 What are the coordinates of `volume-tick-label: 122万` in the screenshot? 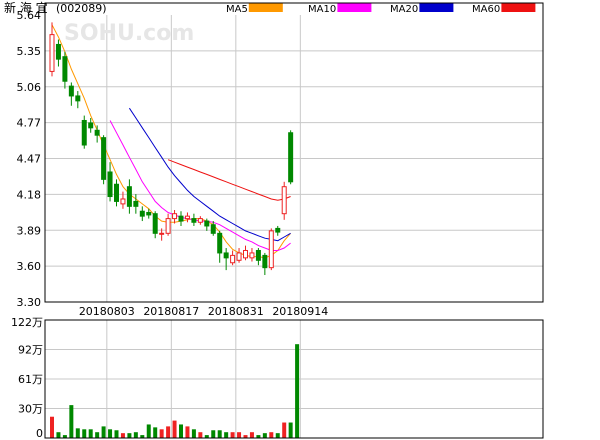 It's located at (27, 322).